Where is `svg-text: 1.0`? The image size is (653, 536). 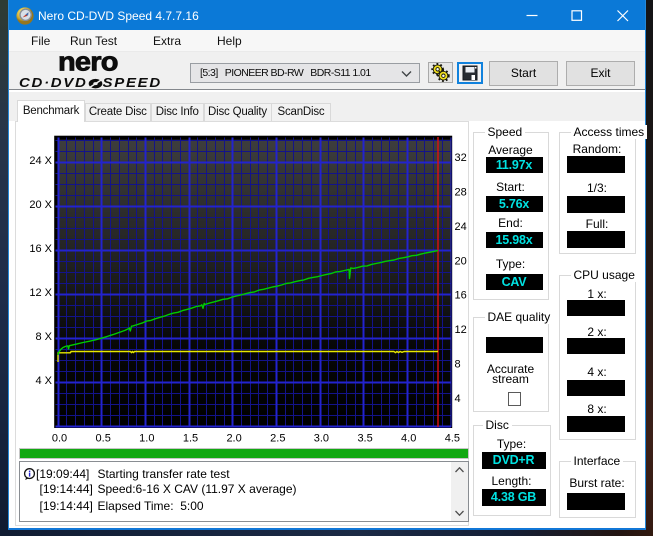
svg-text: 1.0 is located at coordinates (146, 438).